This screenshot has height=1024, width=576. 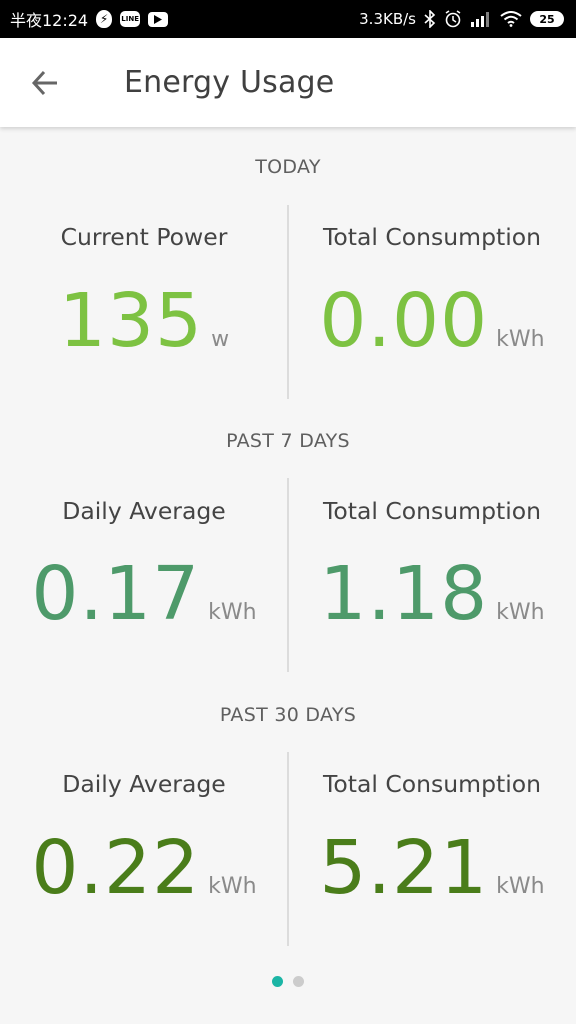 I want to click on metric-current-power: 135 w, so click(x=144, y=321).